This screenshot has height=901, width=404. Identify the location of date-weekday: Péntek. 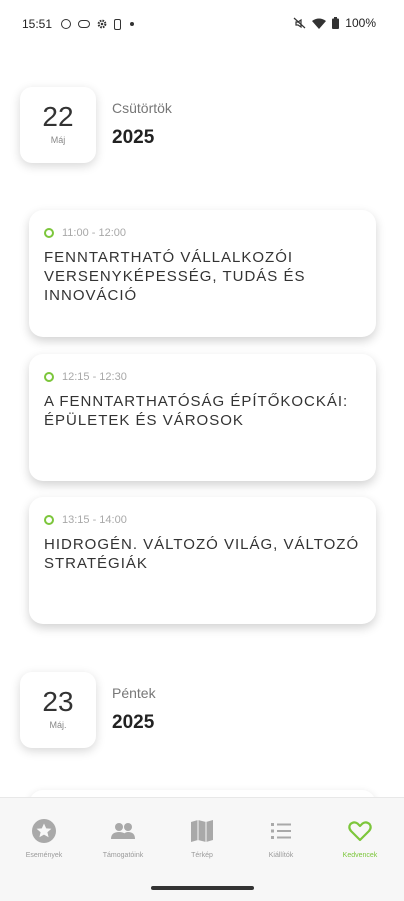
(134, 693).